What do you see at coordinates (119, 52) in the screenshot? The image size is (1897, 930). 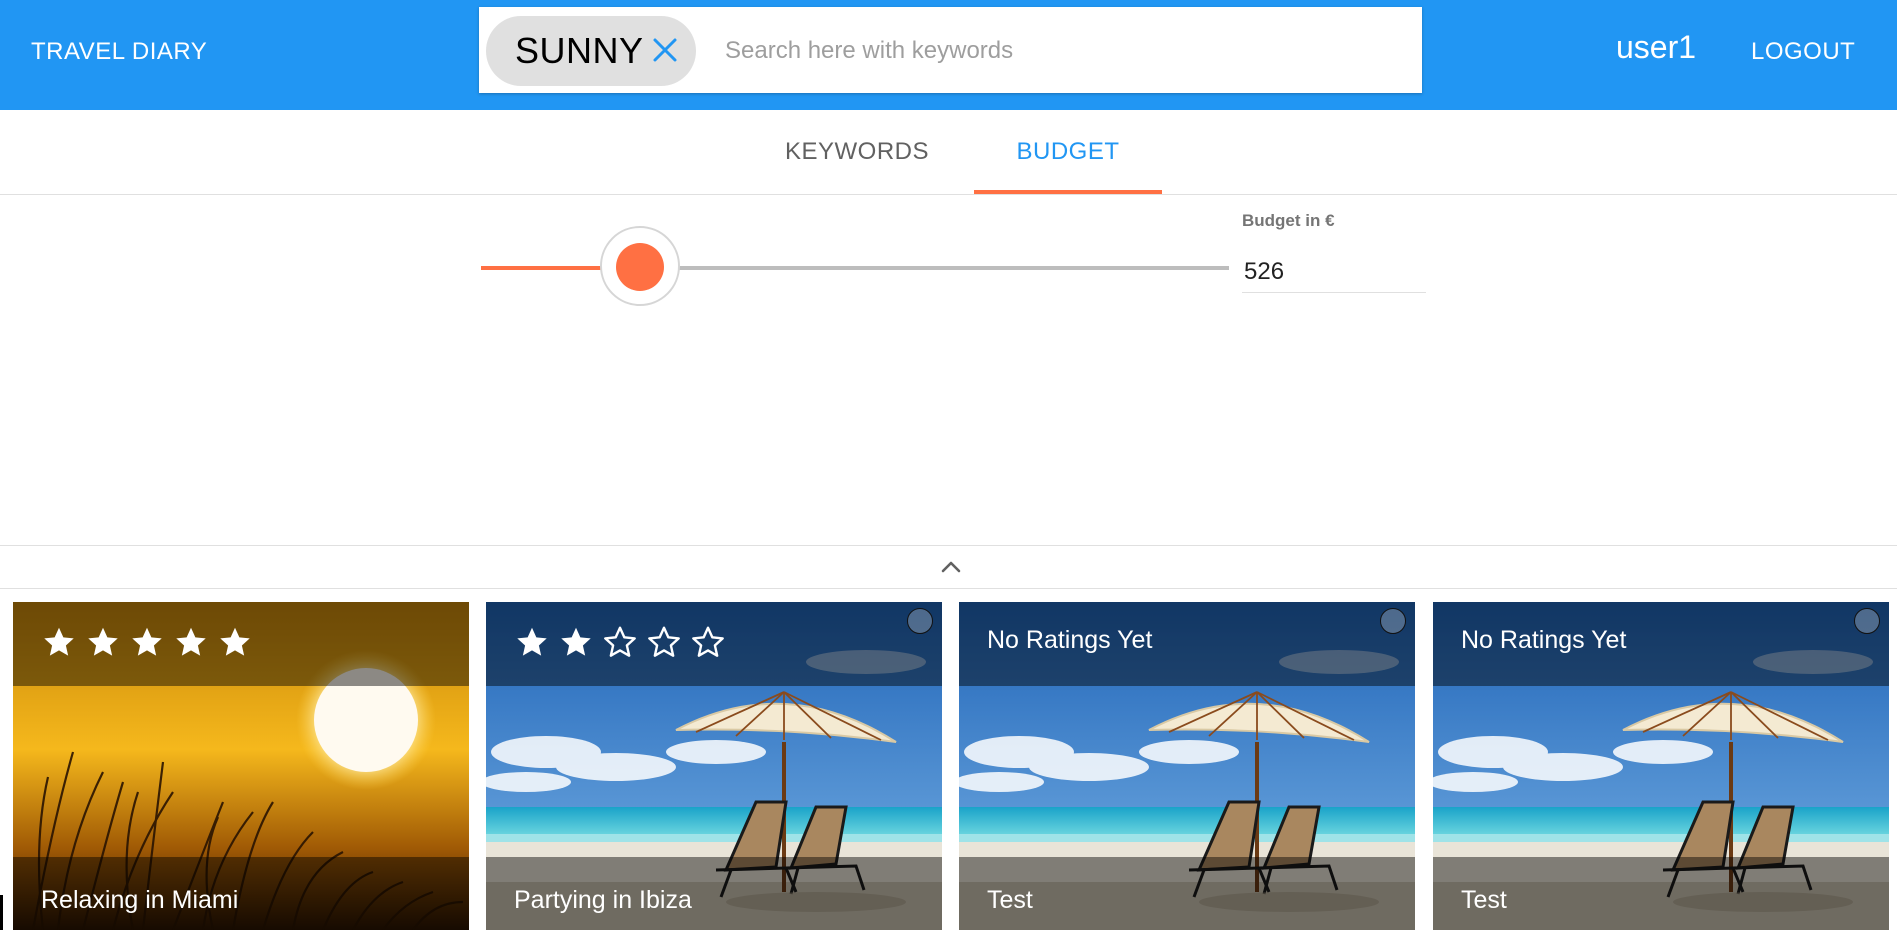 I see `brand-title: TRAVEL DIARY` at bounding box center [119, 52].